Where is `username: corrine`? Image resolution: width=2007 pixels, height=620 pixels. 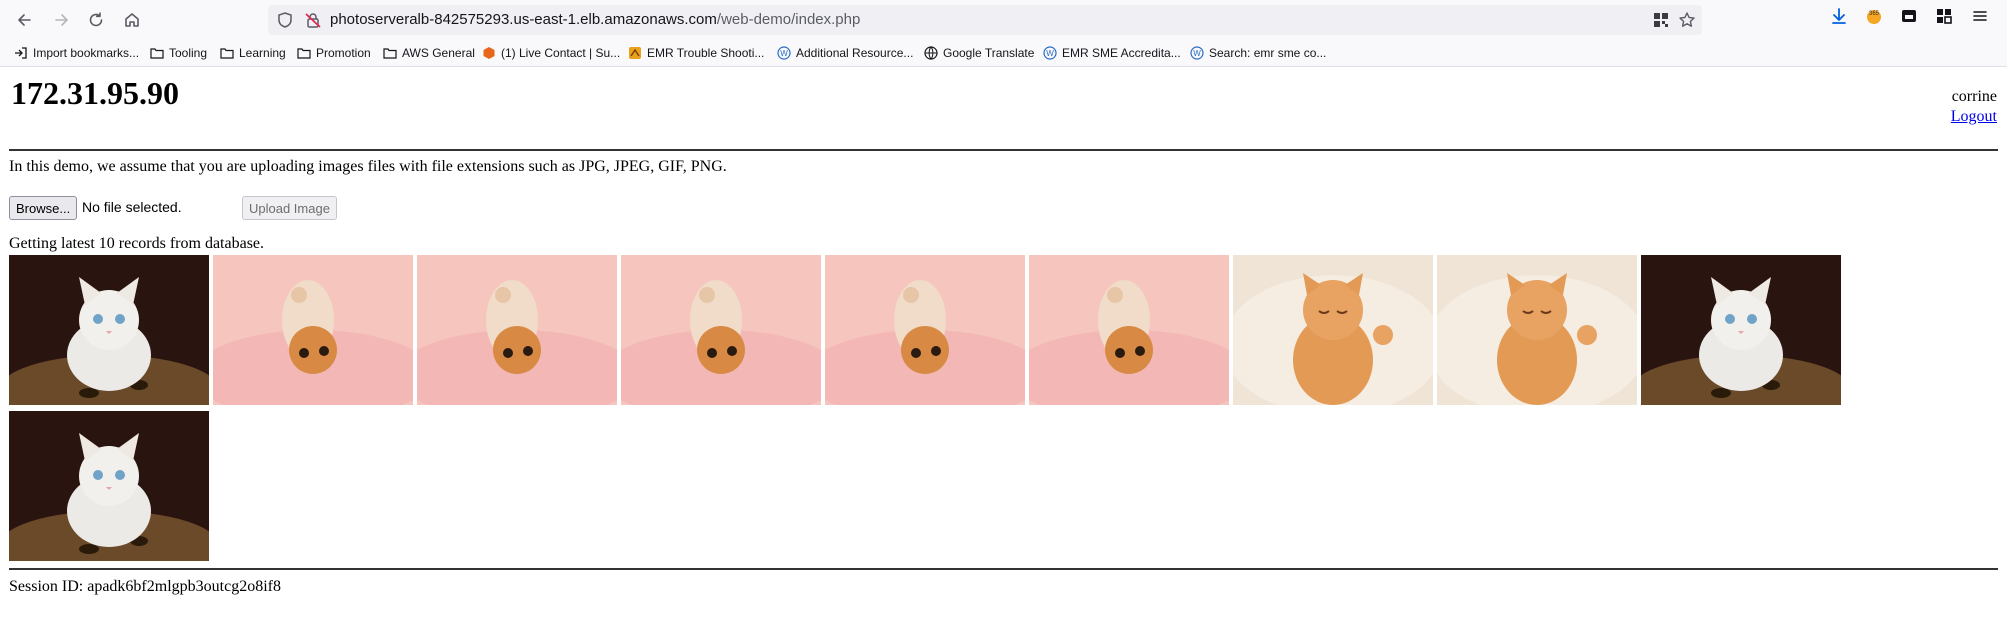
username: corrine is located at coordinates (1974, 96).